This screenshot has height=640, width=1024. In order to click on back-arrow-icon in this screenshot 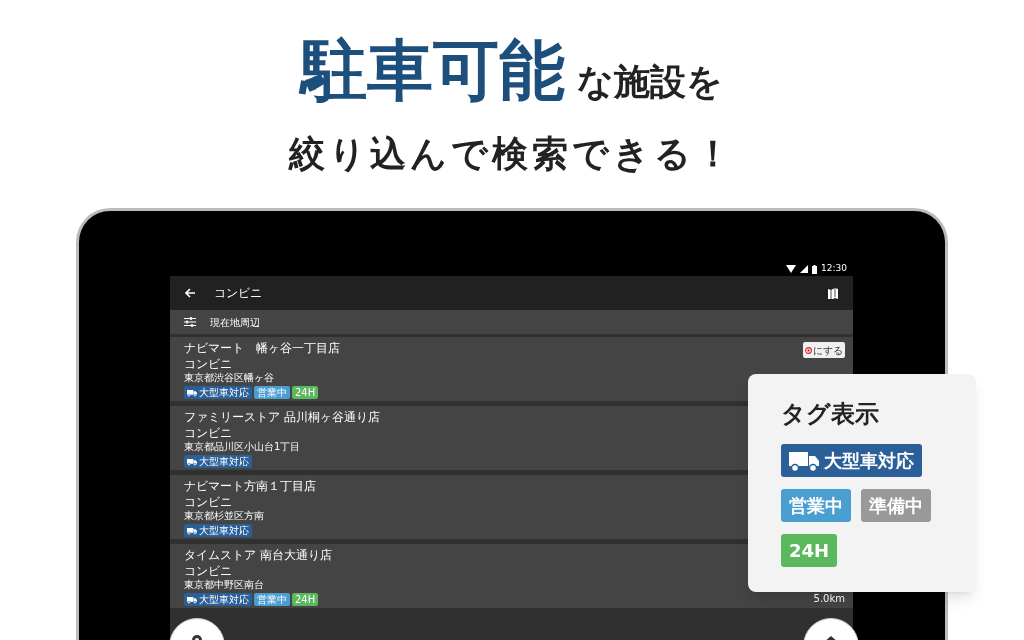, I will do `click(190, 293)`.